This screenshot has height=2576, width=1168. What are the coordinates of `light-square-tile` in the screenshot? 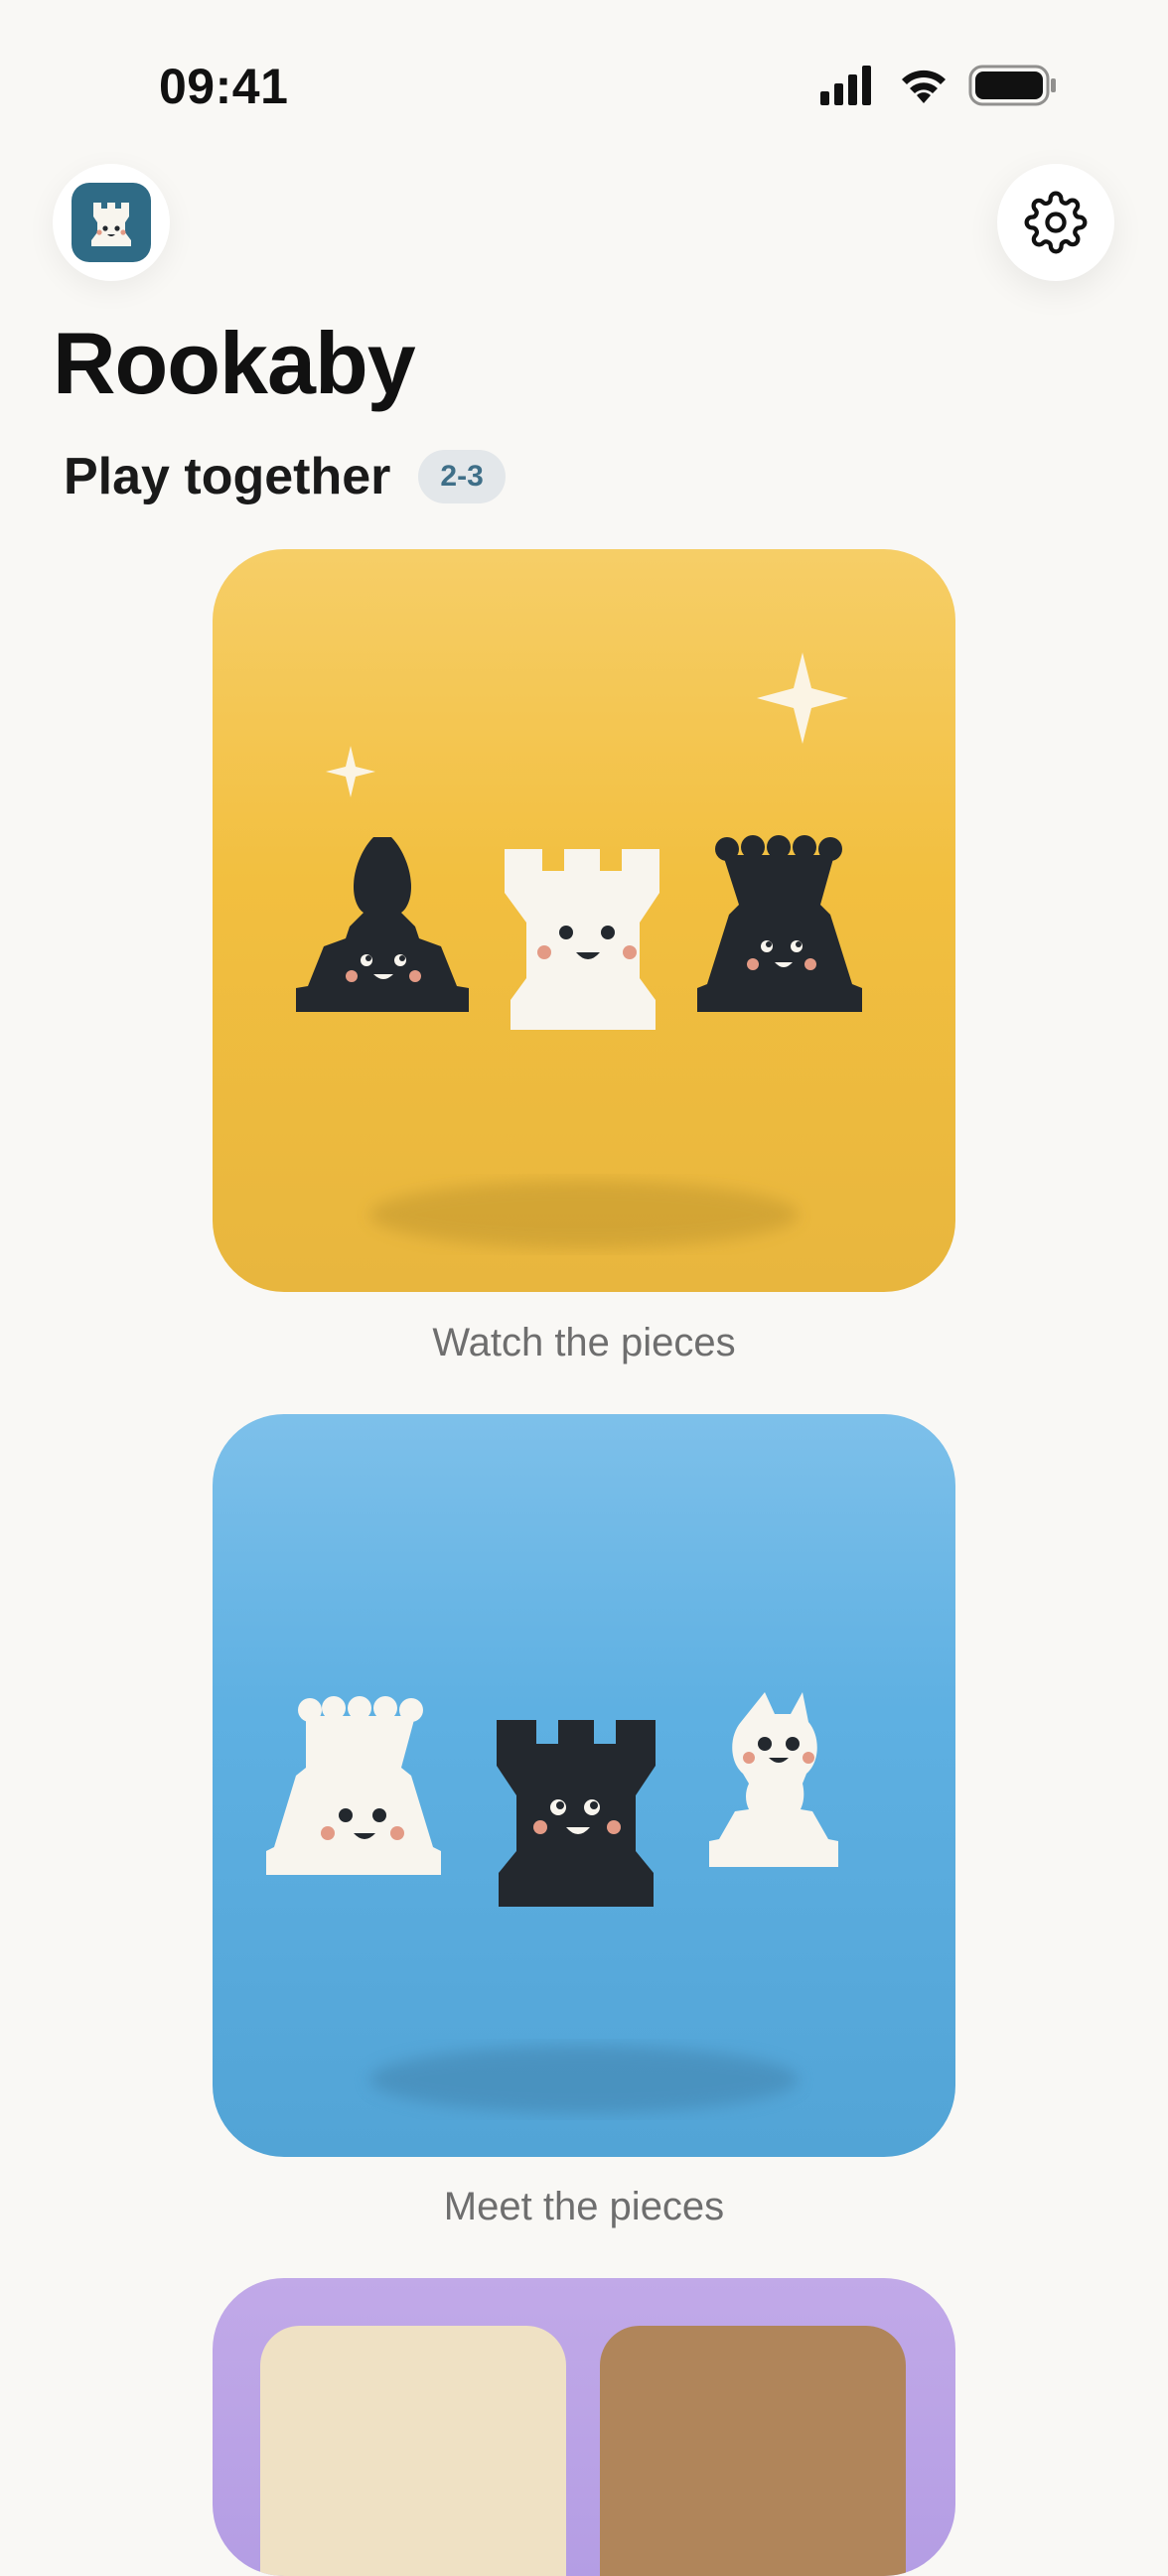 It's located at (413, 2451).